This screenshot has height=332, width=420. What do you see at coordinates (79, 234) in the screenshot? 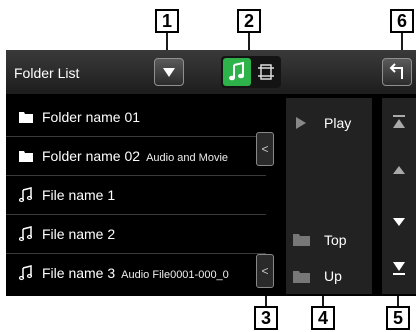
I see `list-item-label: File name 2` at bounding box center [79, 234].